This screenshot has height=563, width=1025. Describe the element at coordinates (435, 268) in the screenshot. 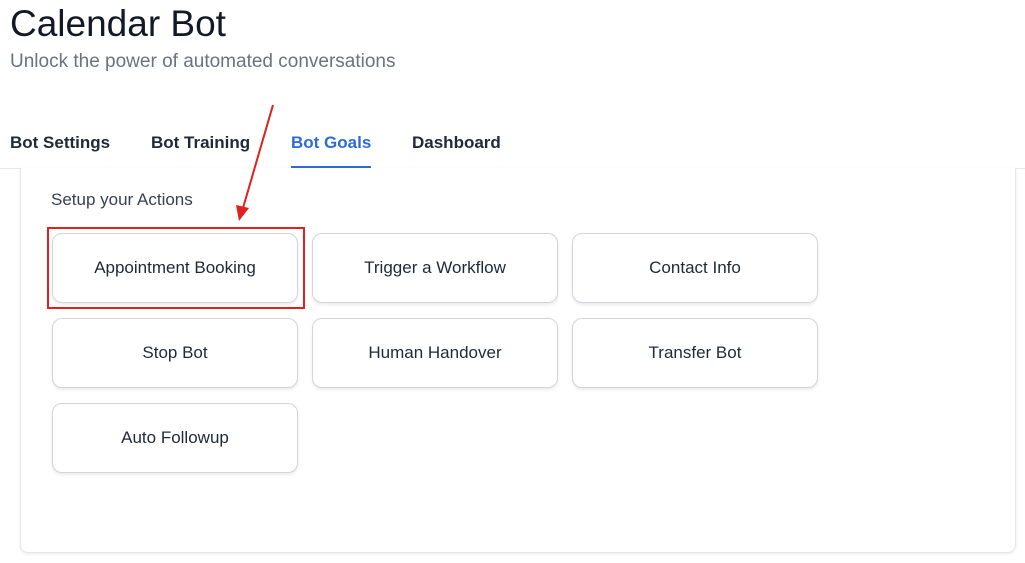

I see `trigger-workflow-button: Trigger a Workflow` at that location.